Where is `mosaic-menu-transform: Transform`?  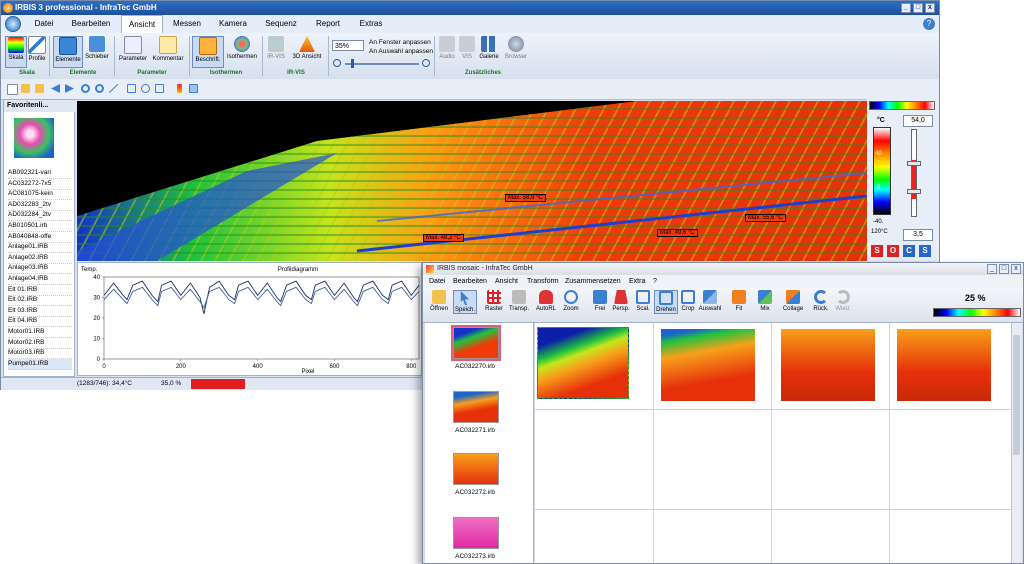
mosaic-menu-transform: Transform is located at coordinates (543, 281).